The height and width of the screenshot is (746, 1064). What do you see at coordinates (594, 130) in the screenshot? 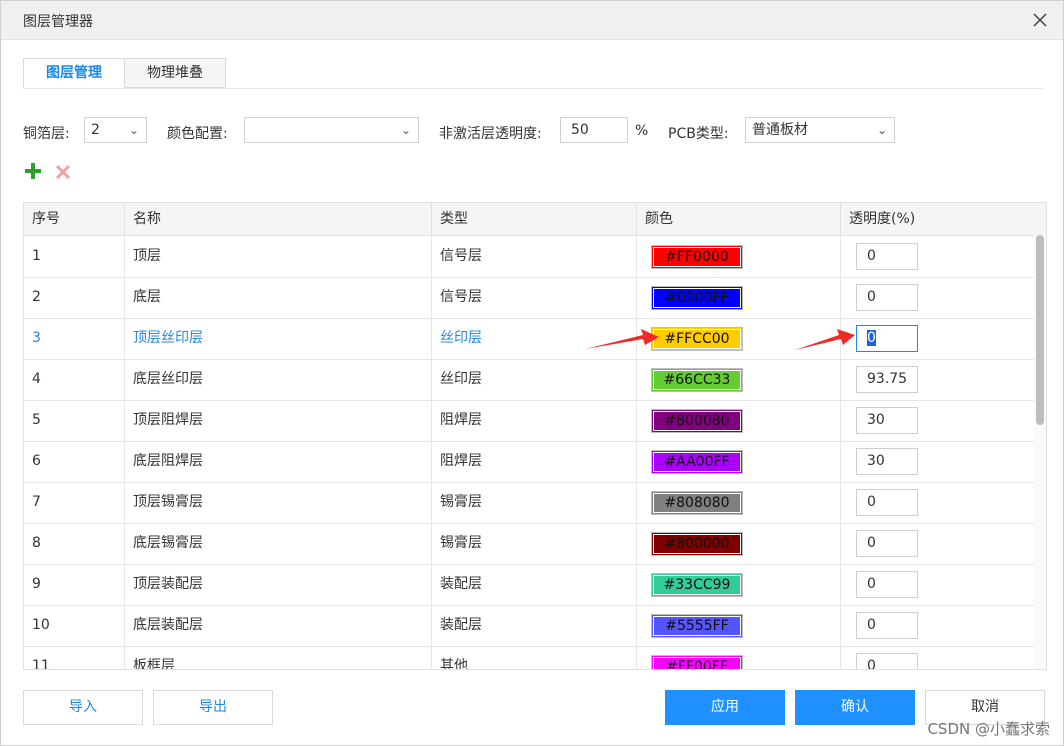
I see `inactive-opacity-input: 50` at bounding box center [594, 130].